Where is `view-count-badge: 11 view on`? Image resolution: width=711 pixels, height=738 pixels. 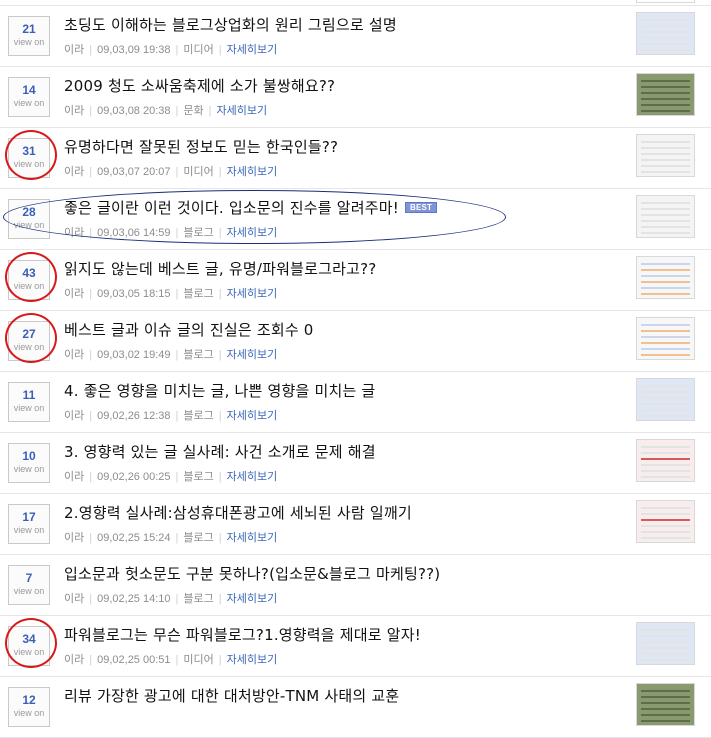
view-count-badge: 11 view on is located at coordinates (29, 402).